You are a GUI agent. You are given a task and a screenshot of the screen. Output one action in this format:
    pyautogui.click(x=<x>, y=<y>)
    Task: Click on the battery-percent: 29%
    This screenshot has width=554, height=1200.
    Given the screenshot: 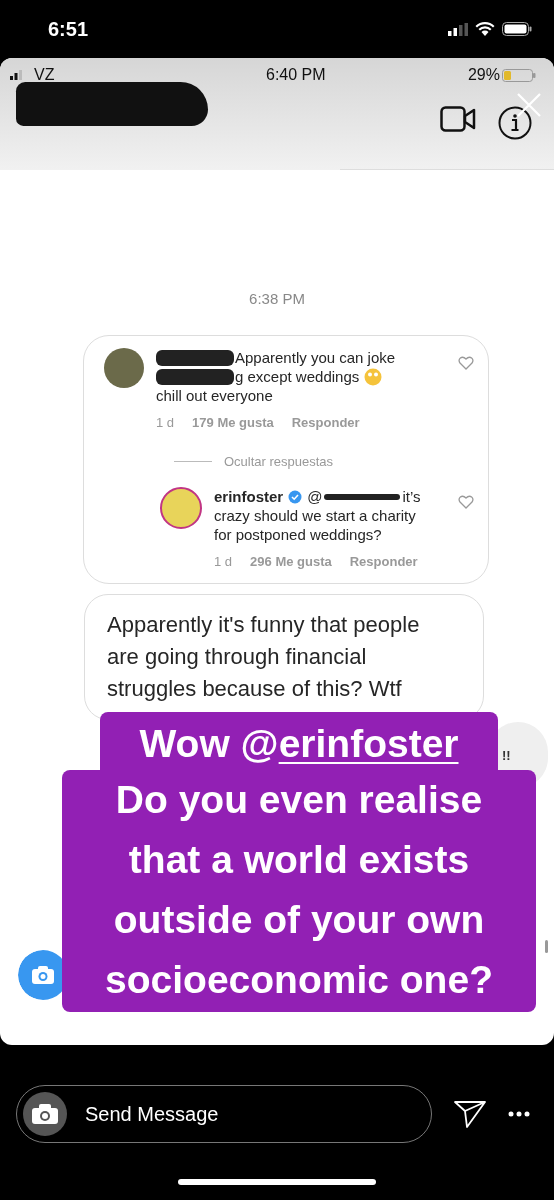 What is the action you would take?
    pyautogui.click(x=483, y=75)
    